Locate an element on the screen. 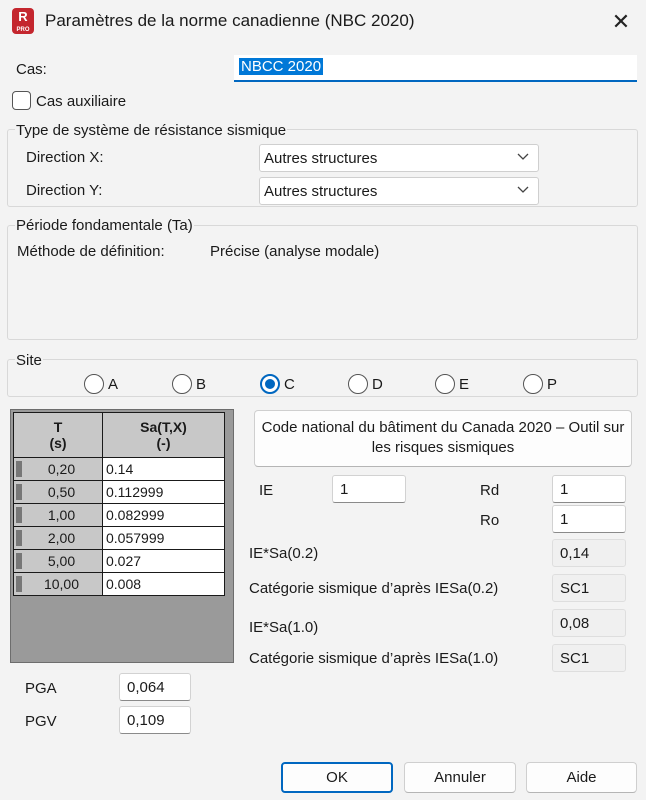 The height and width of the screenshot is (800, 646). pgv-input: 0,109 is located at coordinates (155, 720).